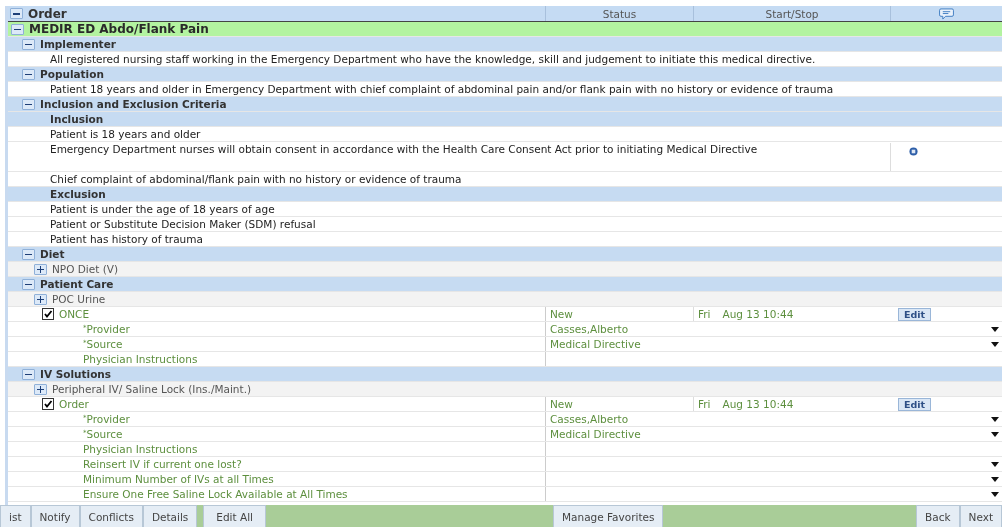  I want to click on section-title: Implementer, so click(78, 44).